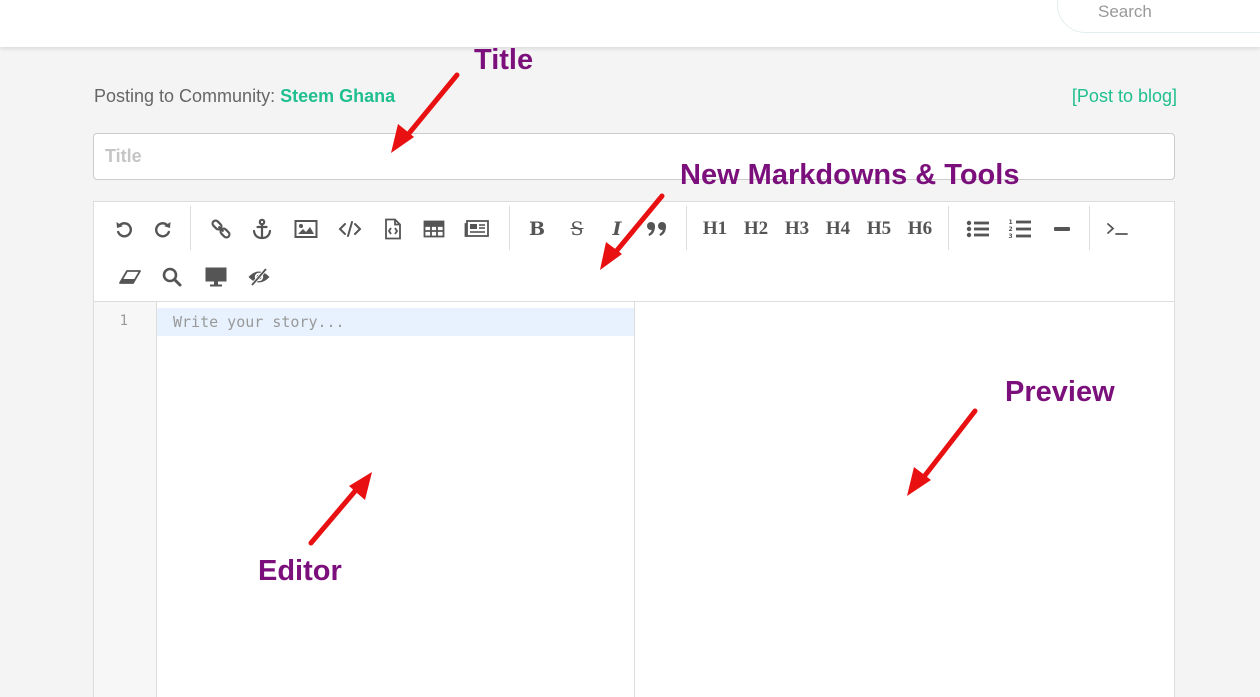  What do you see at coordinates (634, 252) in the screenshot?
I see `editor-toolbar: B S I H1 H2 H3 H4 H5 H6 123` at bounding box center [634, 252].